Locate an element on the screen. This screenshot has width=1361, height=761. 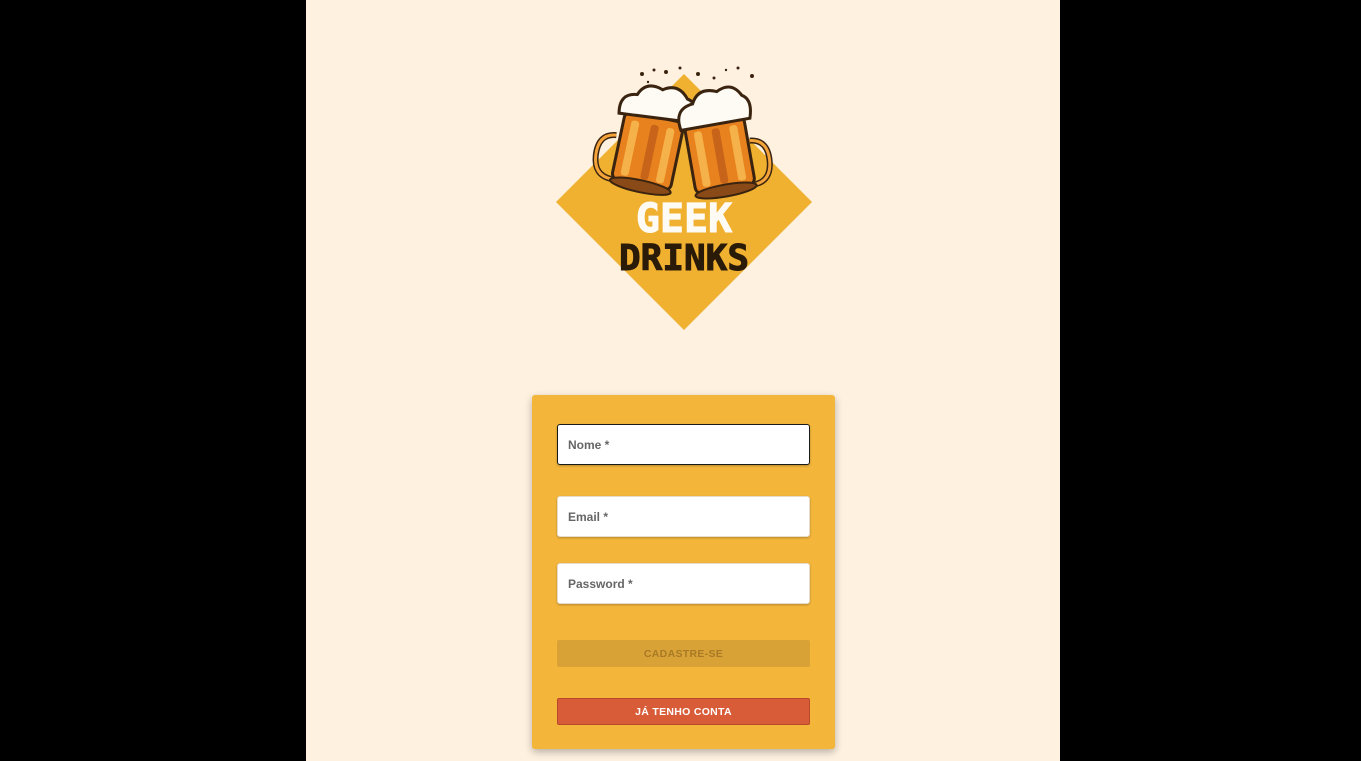
already-have-account-button: JÁ TENHO CONTA is located at coordinates (683, 711).